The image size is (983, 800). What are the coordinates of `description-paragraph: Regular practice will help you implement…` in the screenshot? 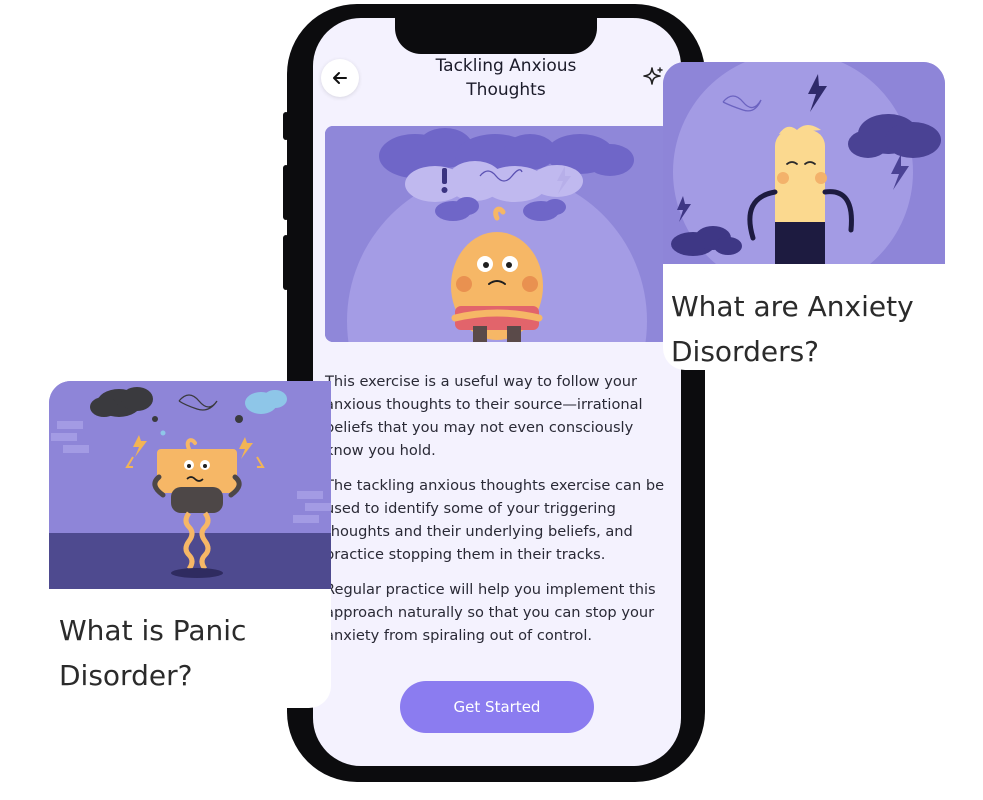 It's located at (490, 612).